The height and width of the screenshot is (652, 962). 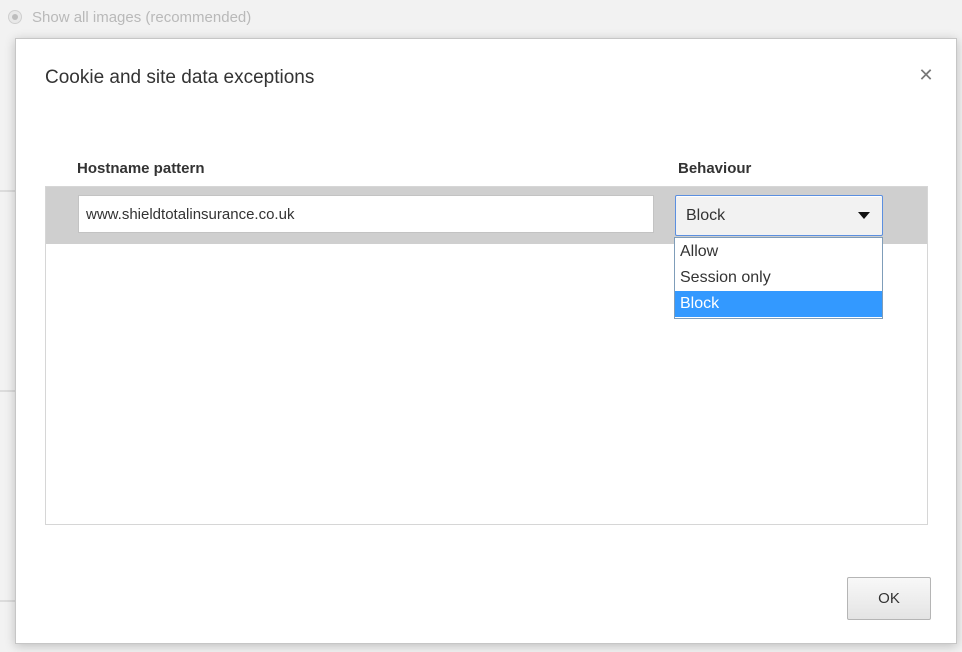 What do you see at coordinates (366, 214) in the screenshot?
I see `hostname-input` at bounding box center [366, 214].